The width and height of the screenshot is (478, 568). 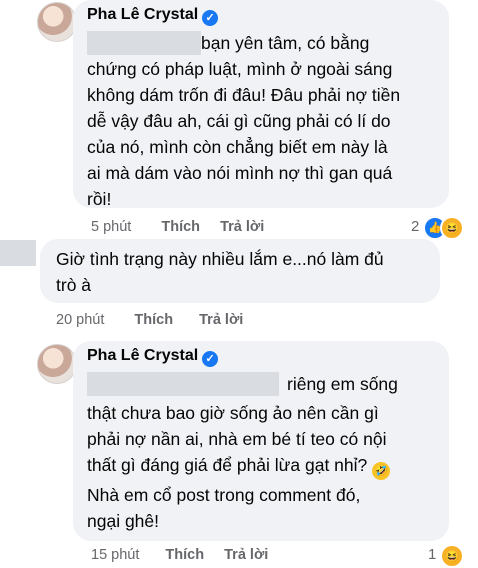 I want to click on comment-time: 15 phút, so click(x=115, y=555).